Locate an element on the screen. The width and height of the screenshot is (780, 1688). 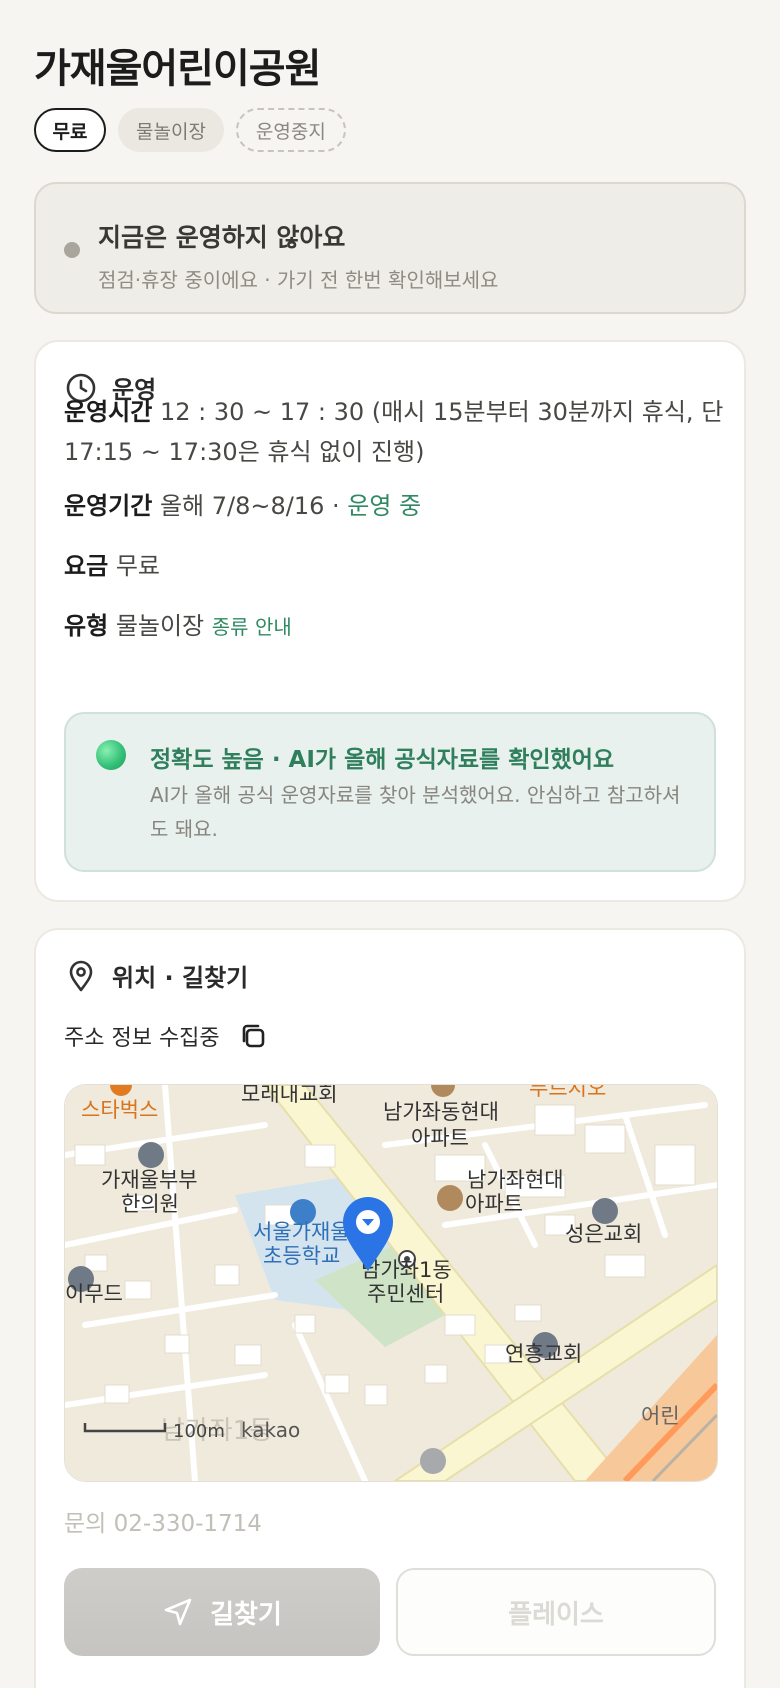
location-title: 위치 · 길찾기 is located at coordinates (180, 978).